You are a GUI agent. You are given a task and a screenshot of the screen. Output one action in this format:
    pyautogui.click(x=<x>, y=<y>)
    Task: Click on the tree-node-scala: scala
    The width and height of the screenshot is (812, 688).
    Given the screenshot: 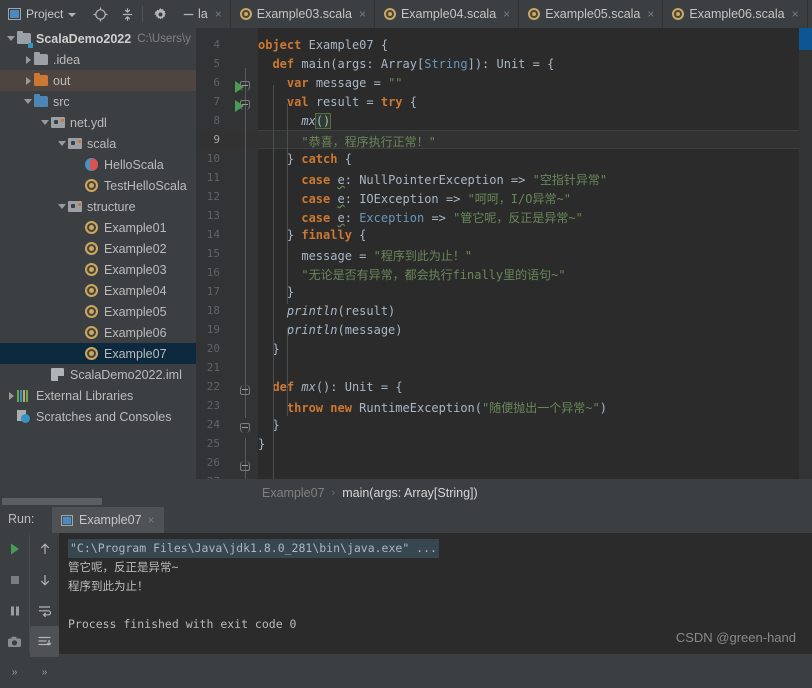 What is the action you would take?
    pyautogui.click(x=98, y=143)
    